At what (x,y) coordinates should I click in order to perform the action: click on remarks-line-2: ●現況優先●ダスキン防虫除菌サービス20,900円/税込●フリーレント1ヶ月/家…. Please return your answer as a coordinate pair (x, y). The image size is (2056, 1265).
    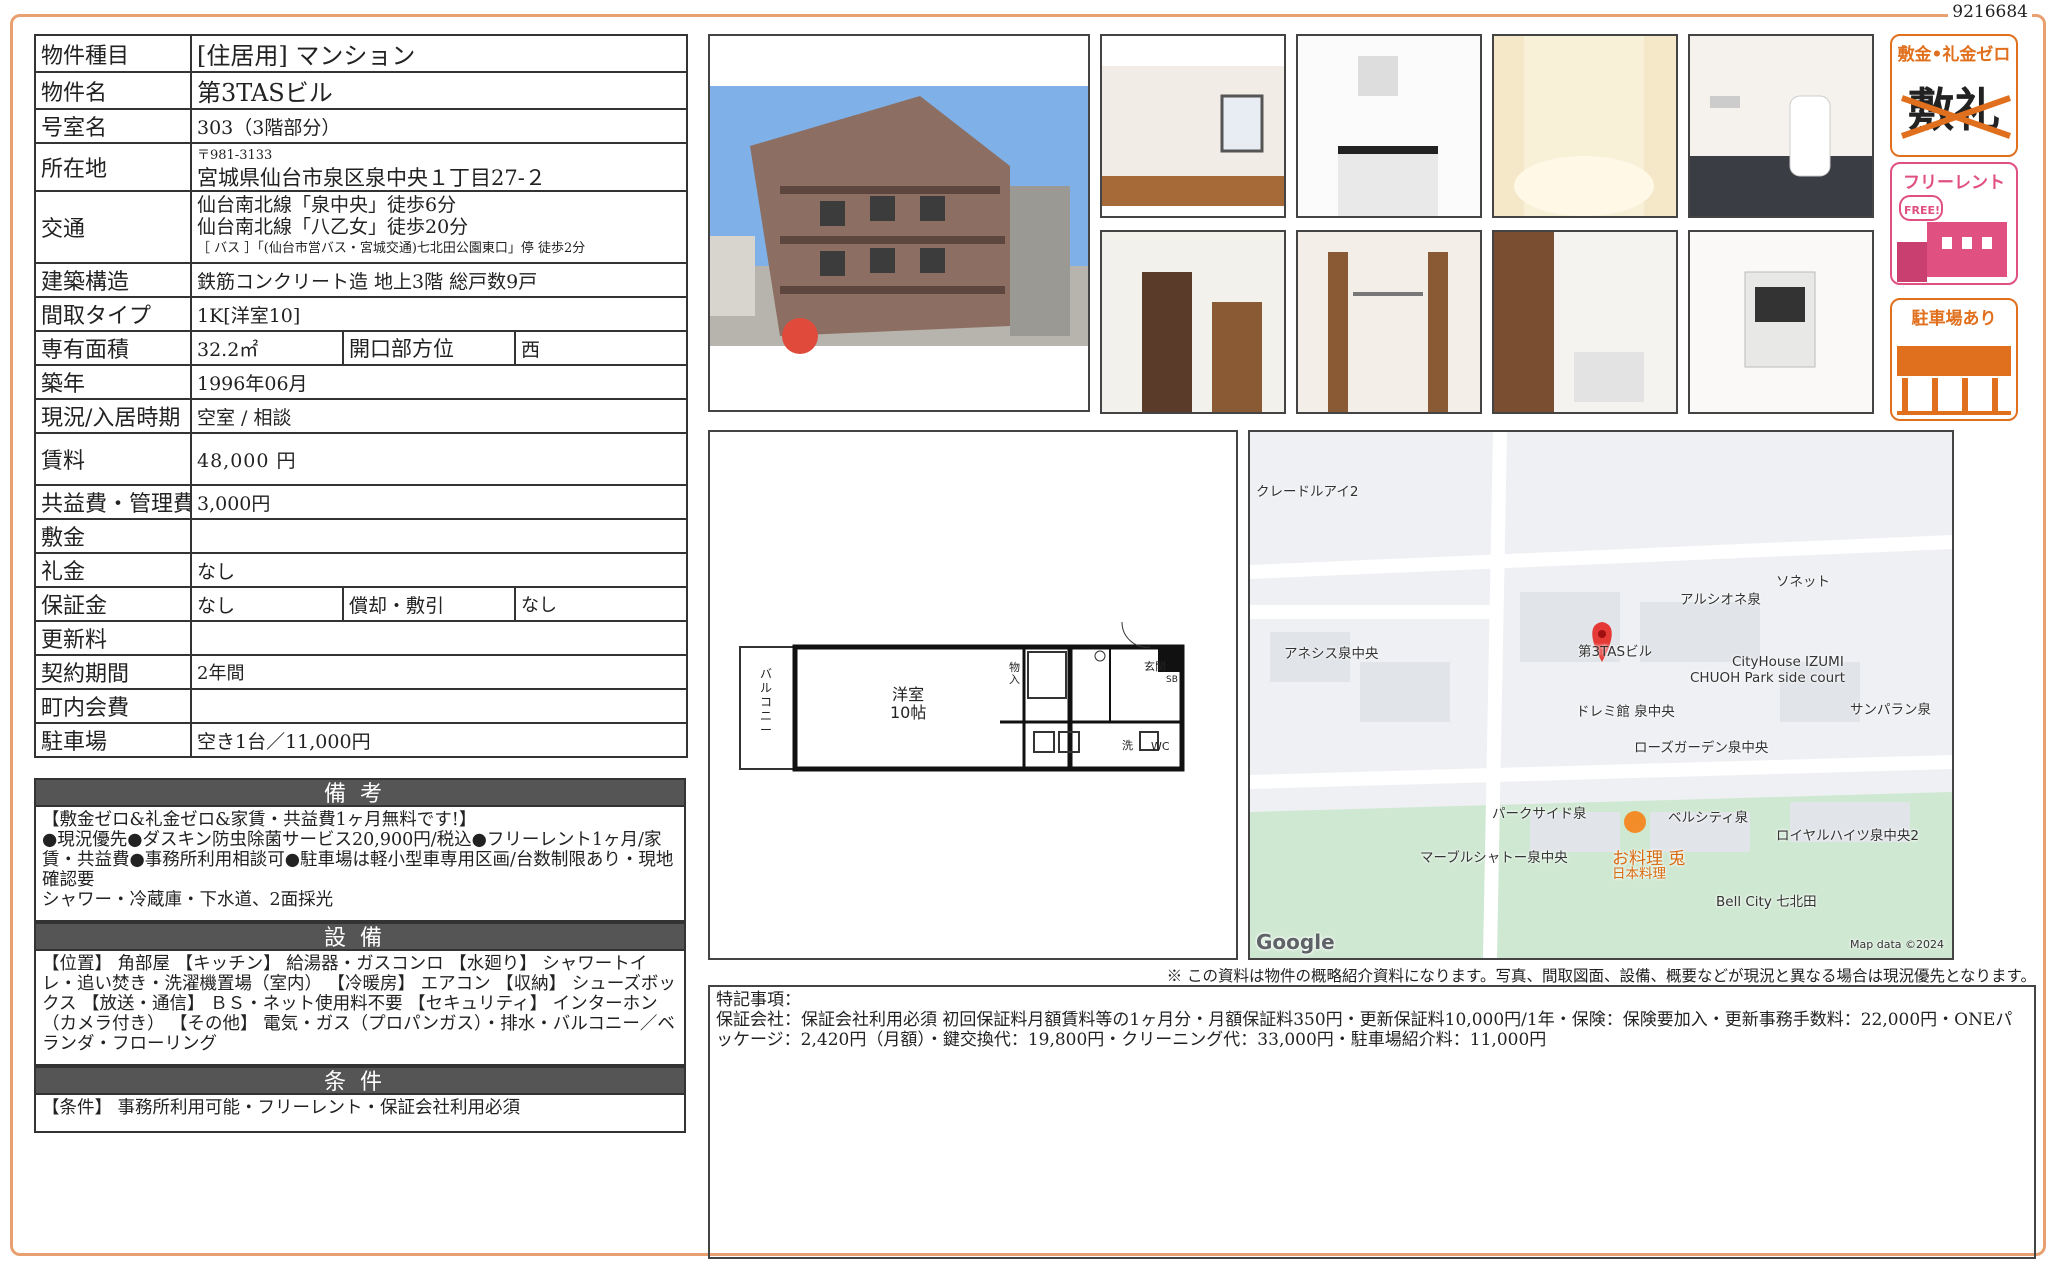
    Looking at the image, I should click on (358, 860).